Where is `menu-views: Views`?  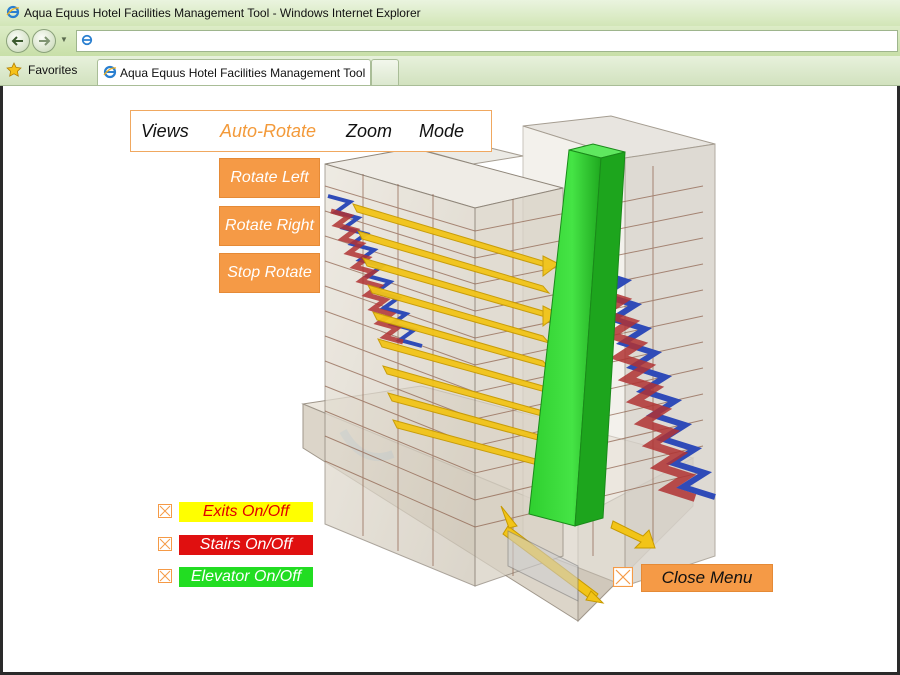 menu-views: Views is located at coordinates (165, 131).